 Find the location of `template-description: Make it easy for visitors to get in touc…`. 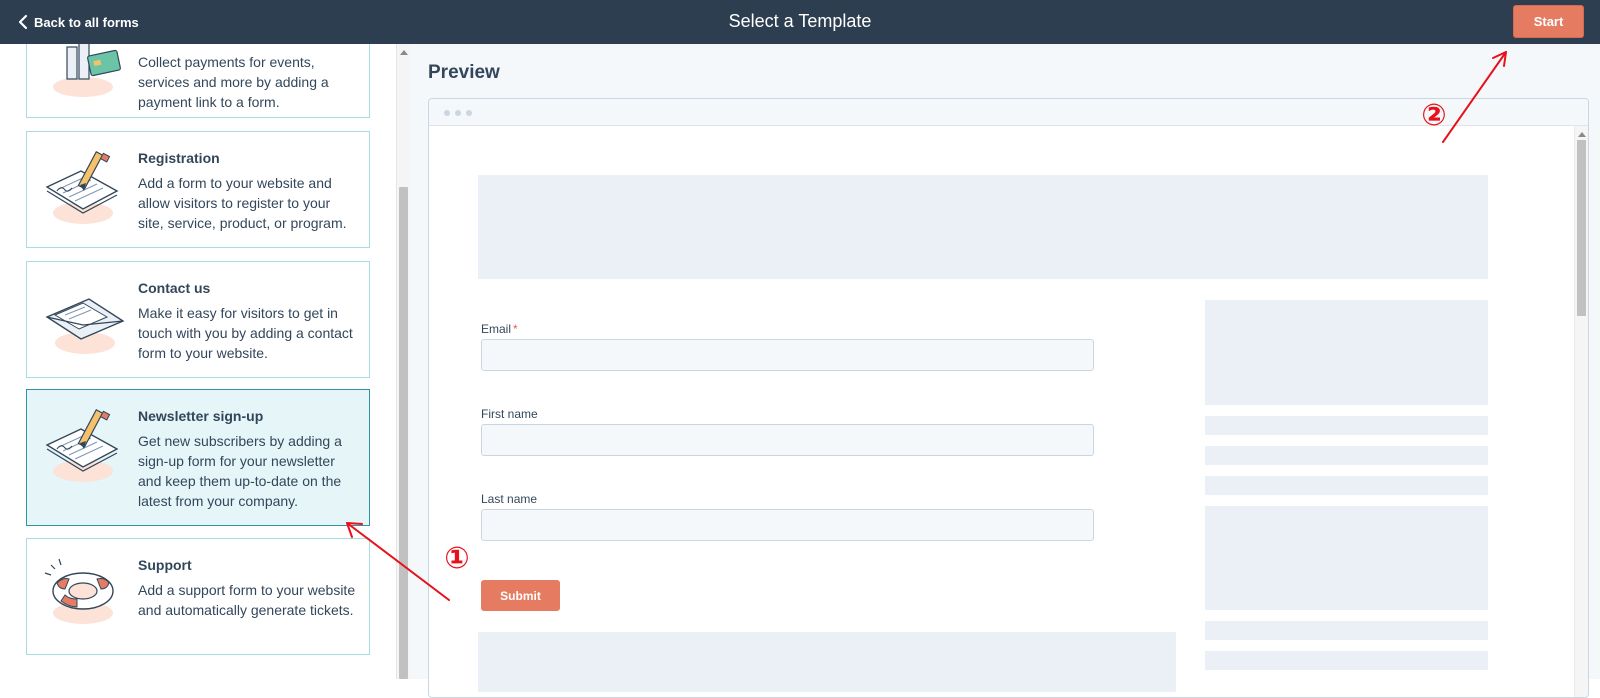

template-description: Make it easy for visitors to get in touc… is located at coordinates (245, 333).